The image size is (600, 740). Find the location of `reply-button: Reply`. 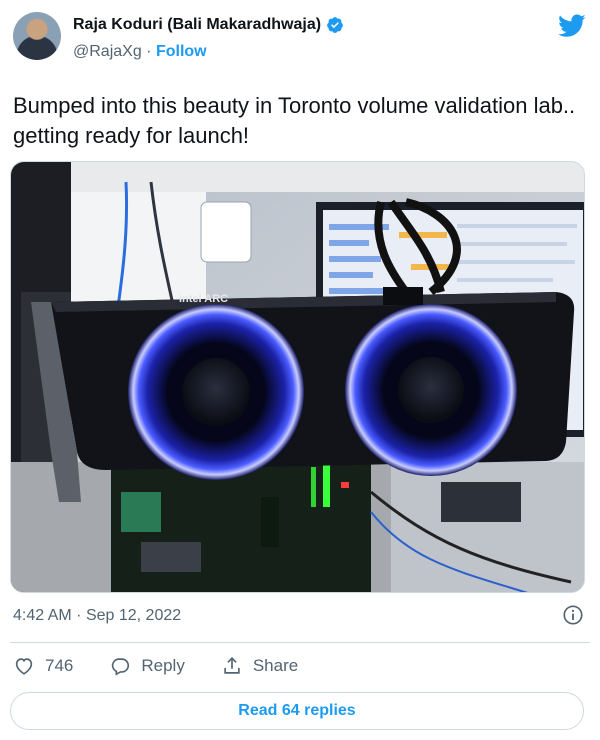

reply-button: Reply is located at coordinates (147, 666).